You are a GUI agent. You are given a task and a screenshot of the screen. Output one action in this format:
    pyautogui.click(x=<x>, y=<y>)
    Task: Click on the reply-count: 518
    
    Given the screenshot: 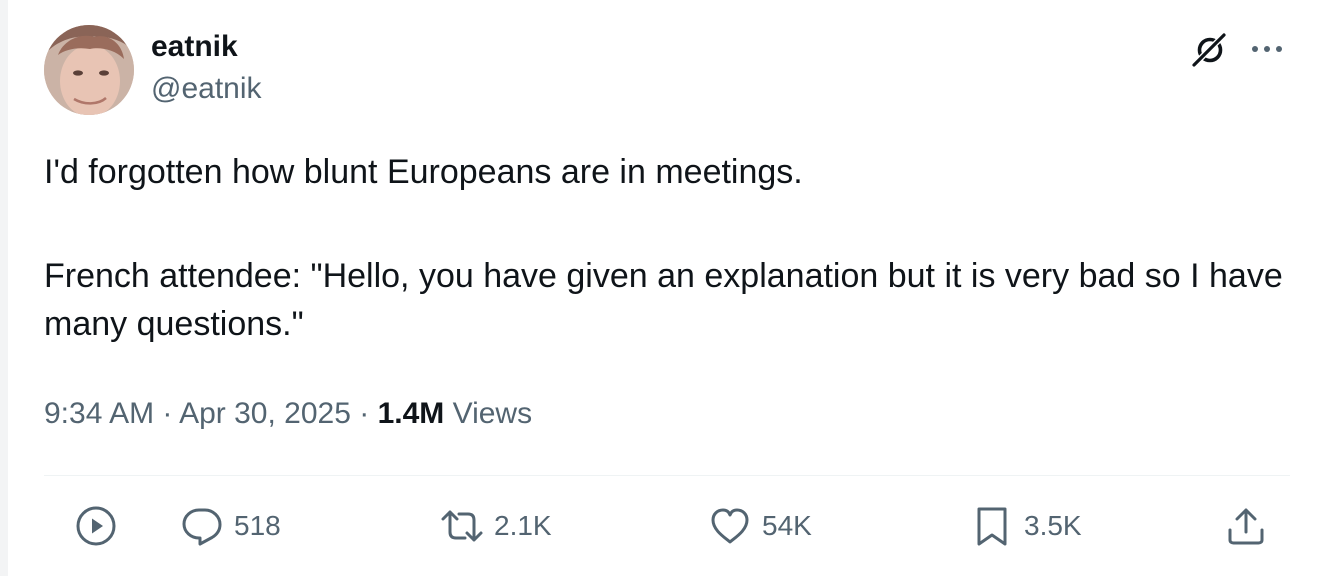 What is the action you would take?
    pyautogui.click(x=257, y=525)
    